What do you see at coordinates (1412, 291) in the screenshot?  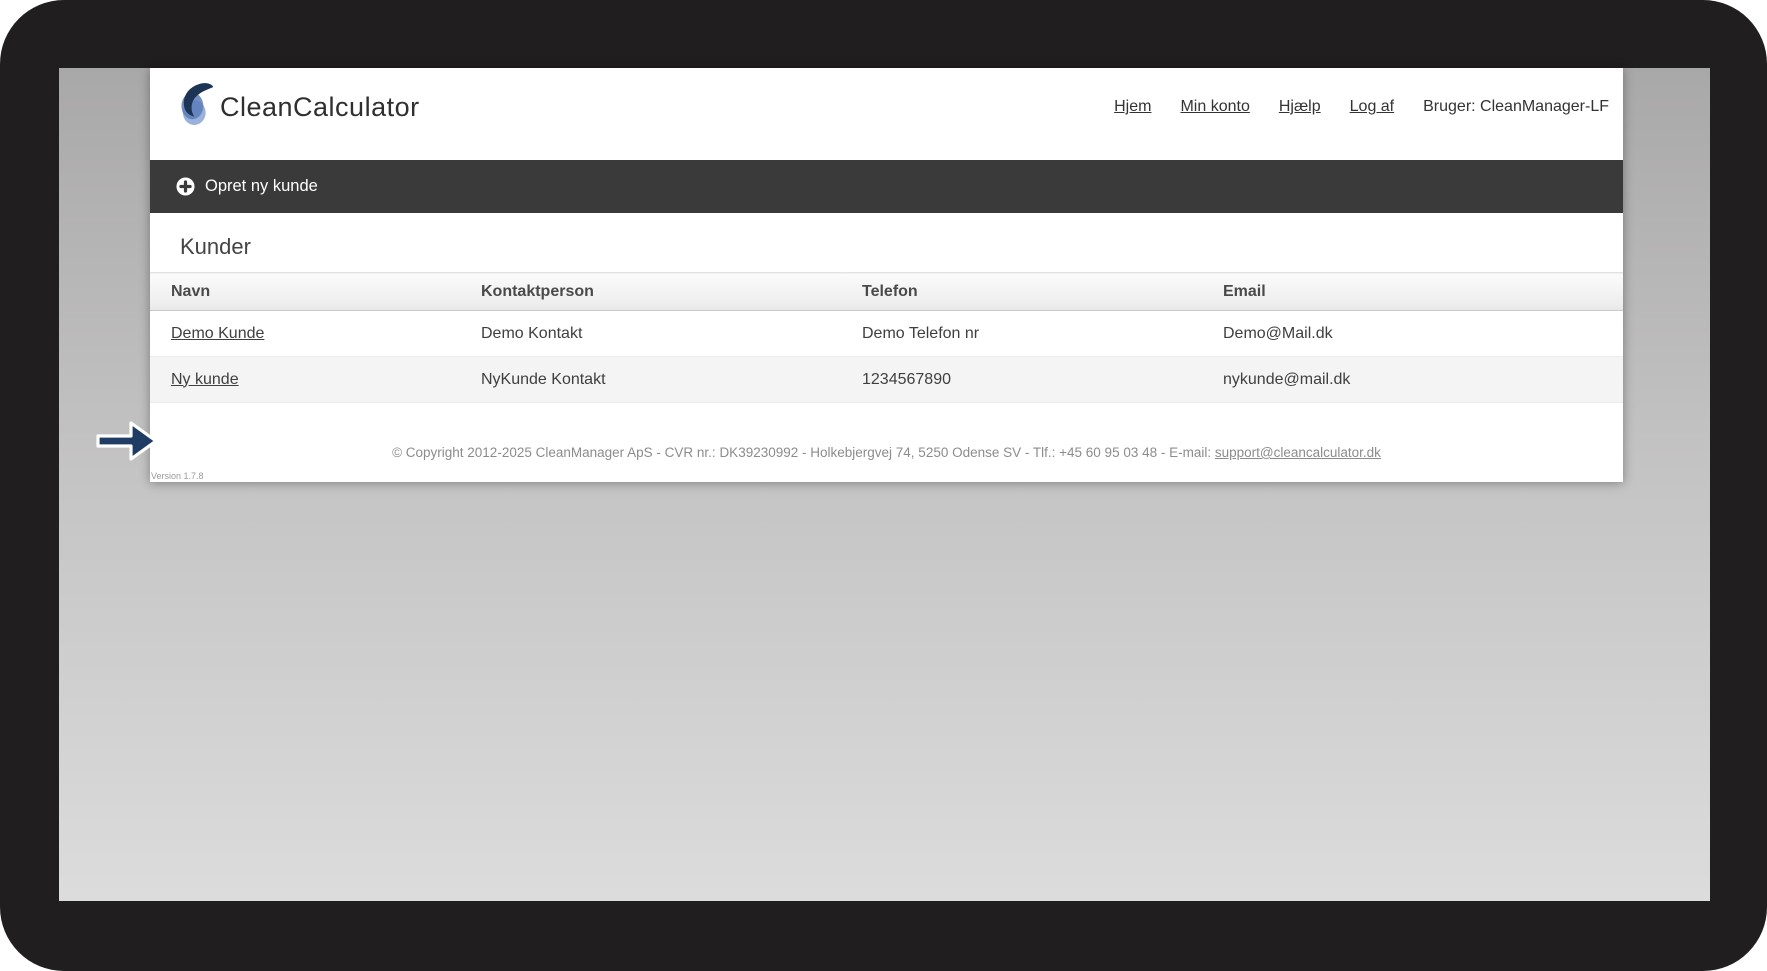 I see `column-header-email: Email` at bounding box center [1412, 291].